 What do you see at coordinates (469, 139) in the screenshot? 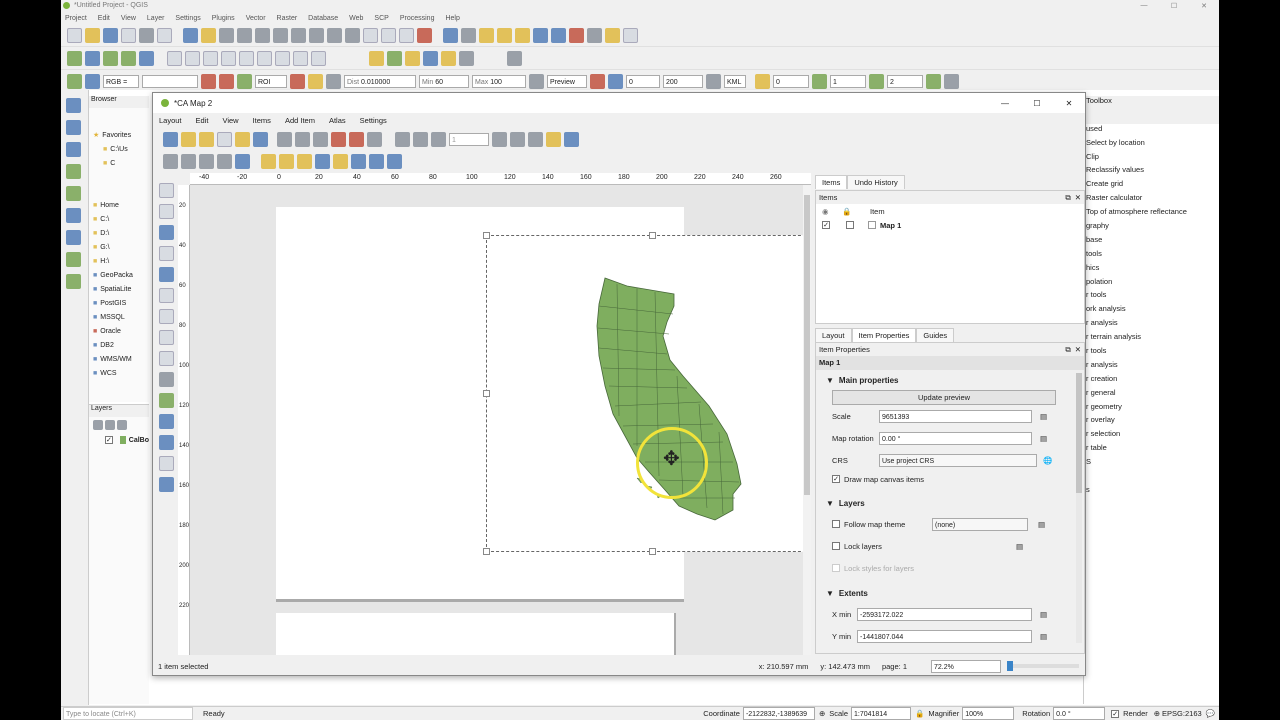
I see `atlas-page-spin: 1` at bounding box center [469, 139].